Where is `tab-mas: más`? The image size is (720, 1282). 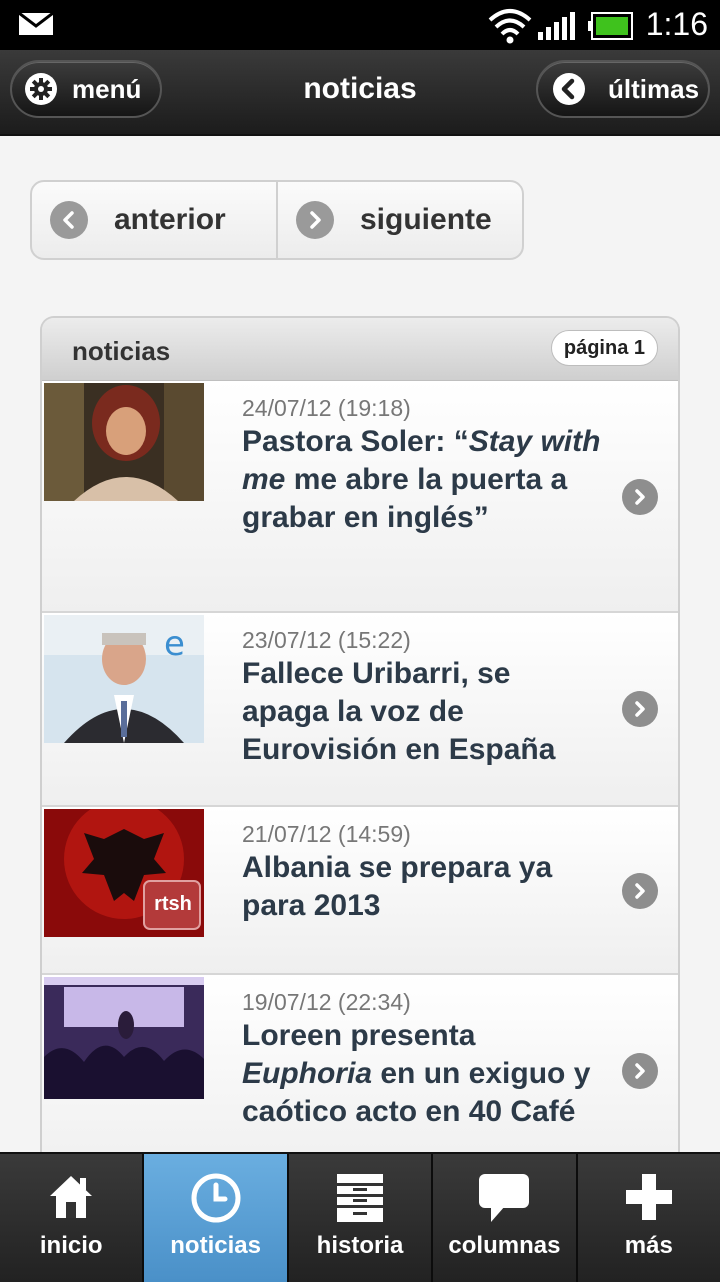
tab-mas: más is located at coordinates (648, 1218).